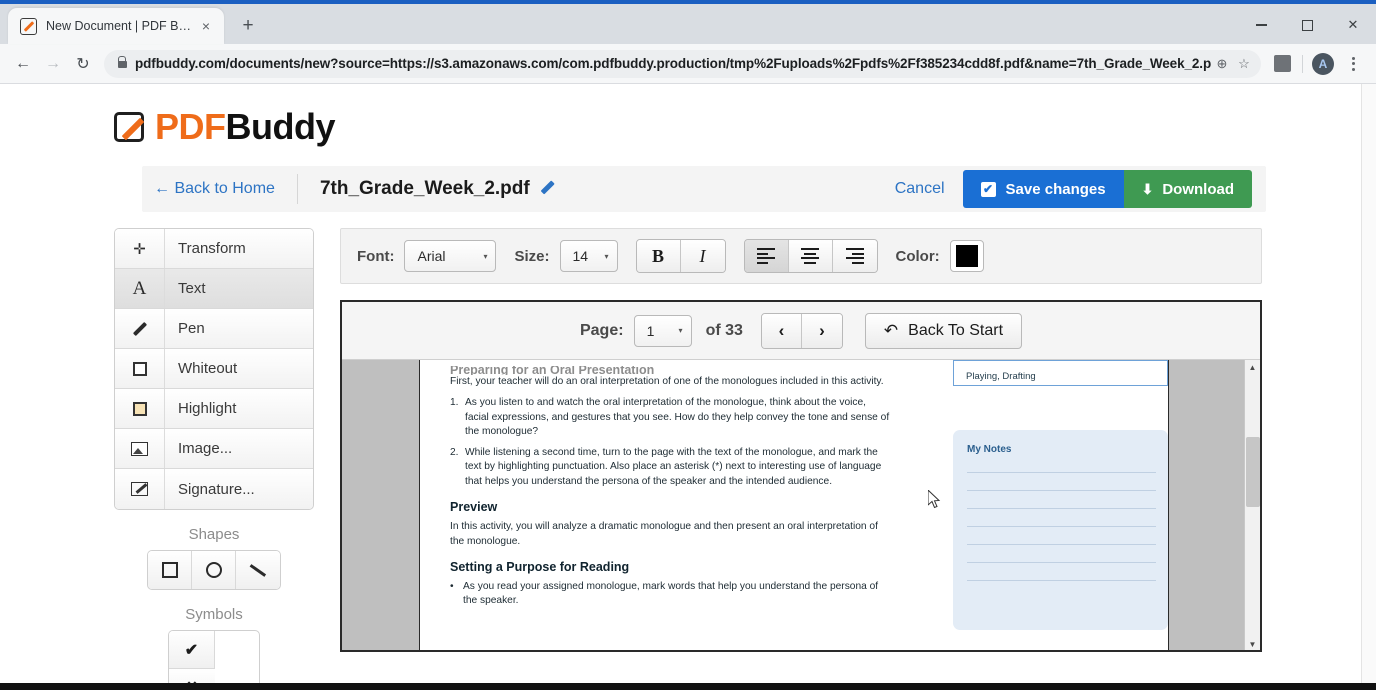  I want to click on next-page-button: ›, so click(821, 330).